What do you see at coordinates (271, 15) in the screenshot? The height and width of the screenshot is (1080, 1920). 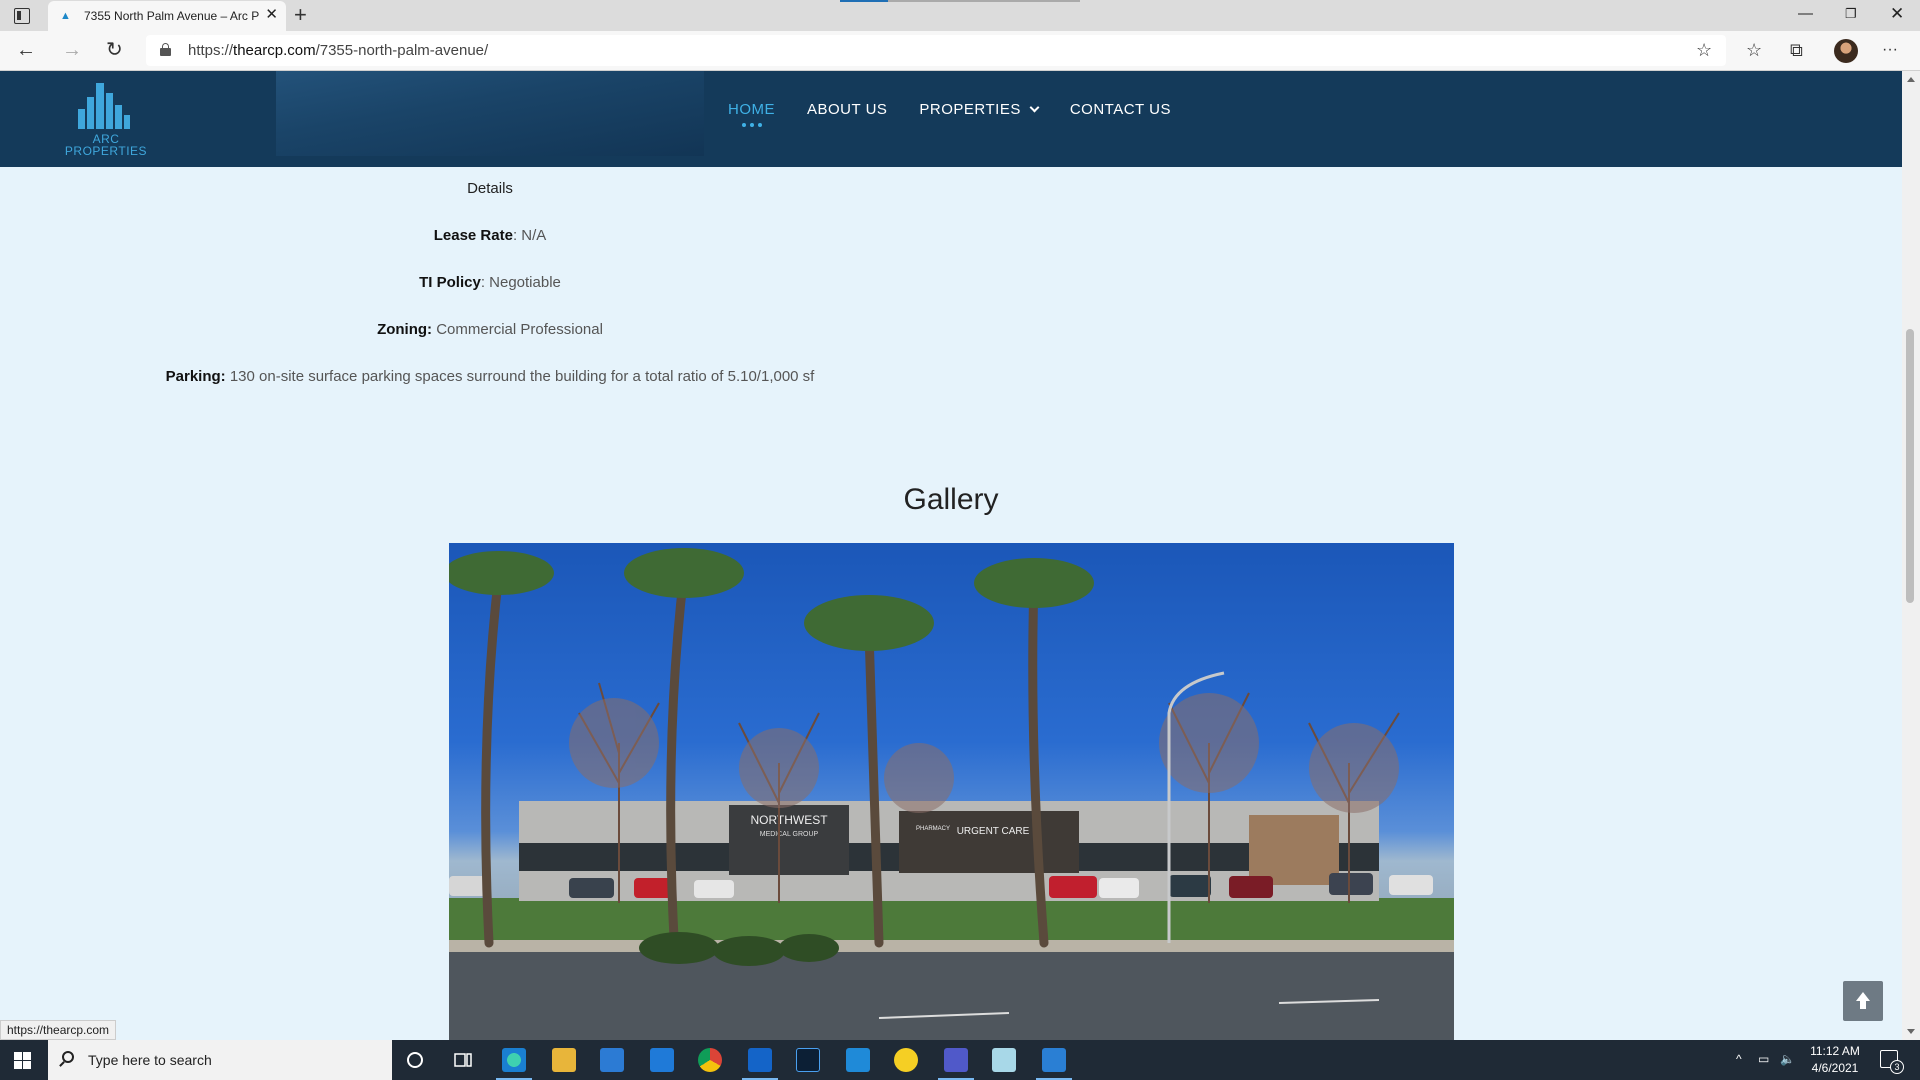 I see `close-tab-icon: ✕` at bounding box center [271, 15].